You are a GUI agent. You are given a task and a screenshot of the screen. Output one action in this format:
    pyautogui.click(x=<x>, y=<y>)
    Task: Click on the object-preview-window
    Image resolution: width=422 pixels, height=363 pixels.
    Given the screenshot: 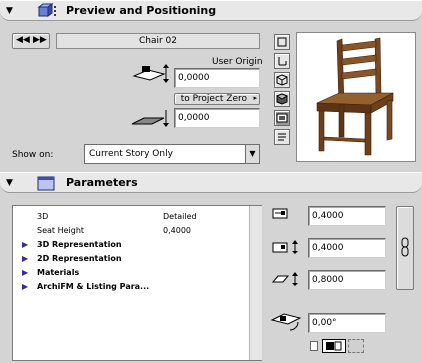 What is the action you would take?
    pyautogui.click(x=356, y=97)
    